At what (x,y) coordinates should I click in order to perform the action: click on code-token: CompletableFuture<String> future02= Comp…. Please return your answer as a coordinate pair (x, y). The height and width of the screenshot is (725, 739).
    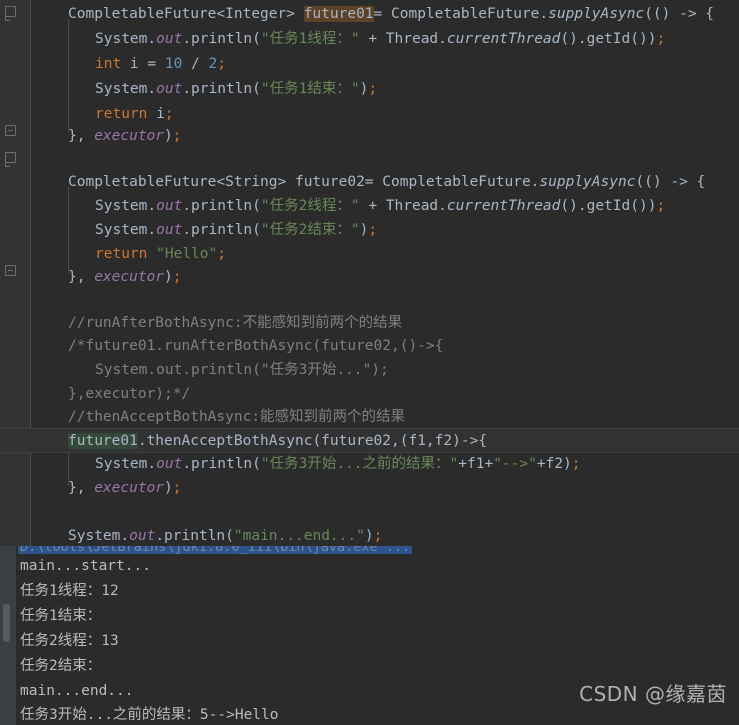
    Looking at the image, I should click on (304, 182).